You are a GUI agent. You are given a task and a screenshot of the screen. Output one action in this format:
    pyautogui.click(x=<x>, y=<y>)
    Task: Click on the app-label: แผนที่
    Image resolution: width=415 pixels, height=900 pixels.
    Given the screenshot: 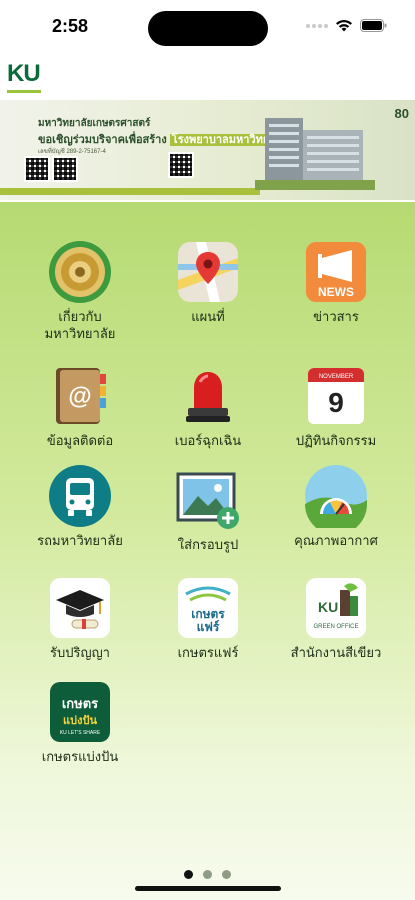 What is the action you would take?
    pyautogui.click(x=208, y=317)
    